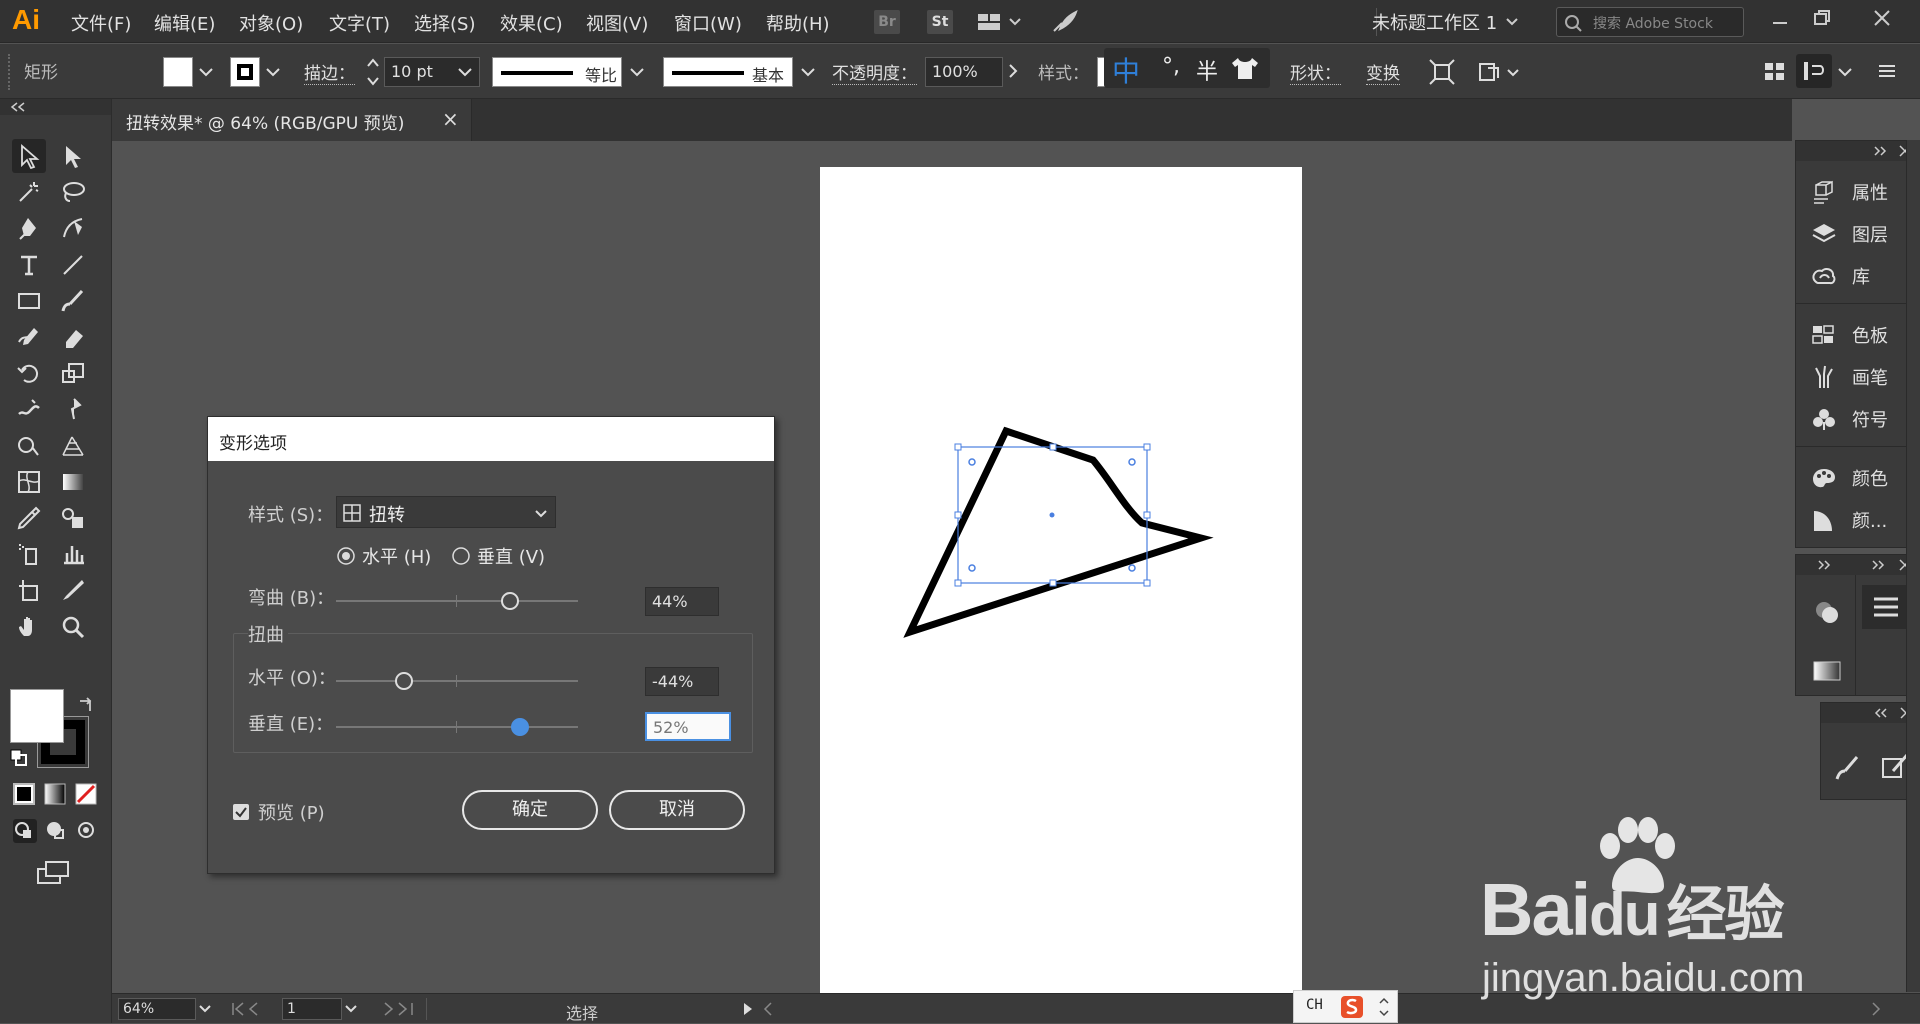 Image resolution: width=1920 pixels, height=1024 pixels. I want to click on horizontal-distortion-input: -44%, so click(682, 681).